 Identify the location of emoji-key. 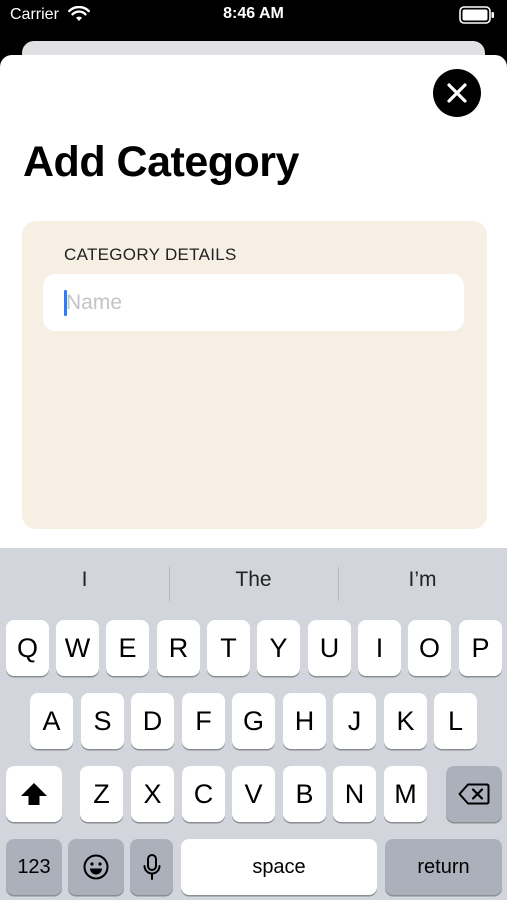
(96, 867).